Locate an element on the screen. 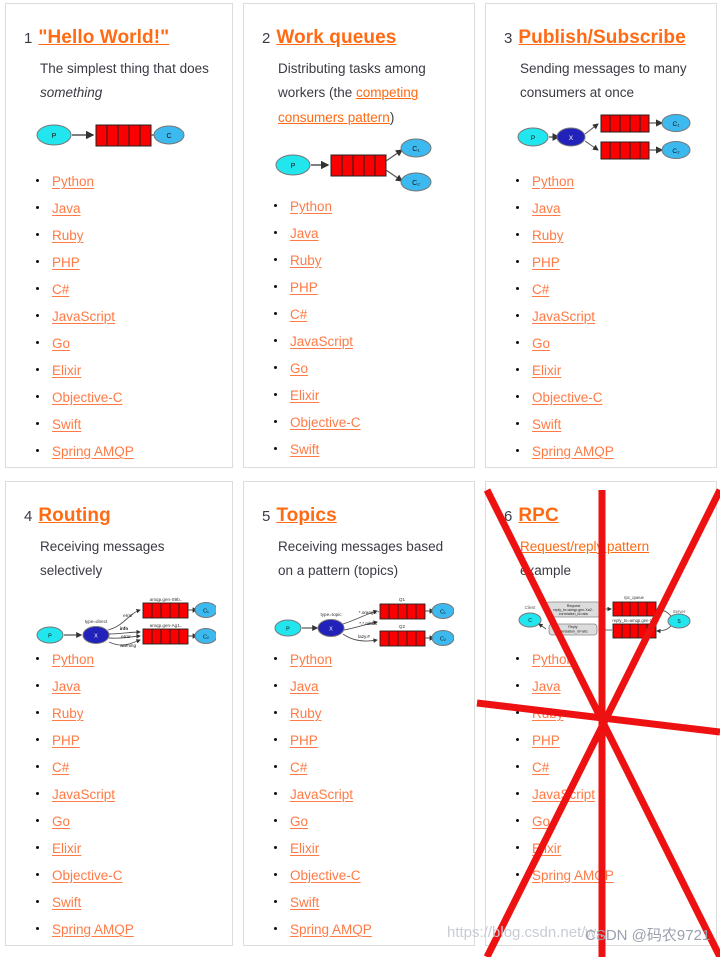 The height and width of the screenshot is (957, 720). card-description-line2: on a pattern (topics) is located at coordinates (338, 571).